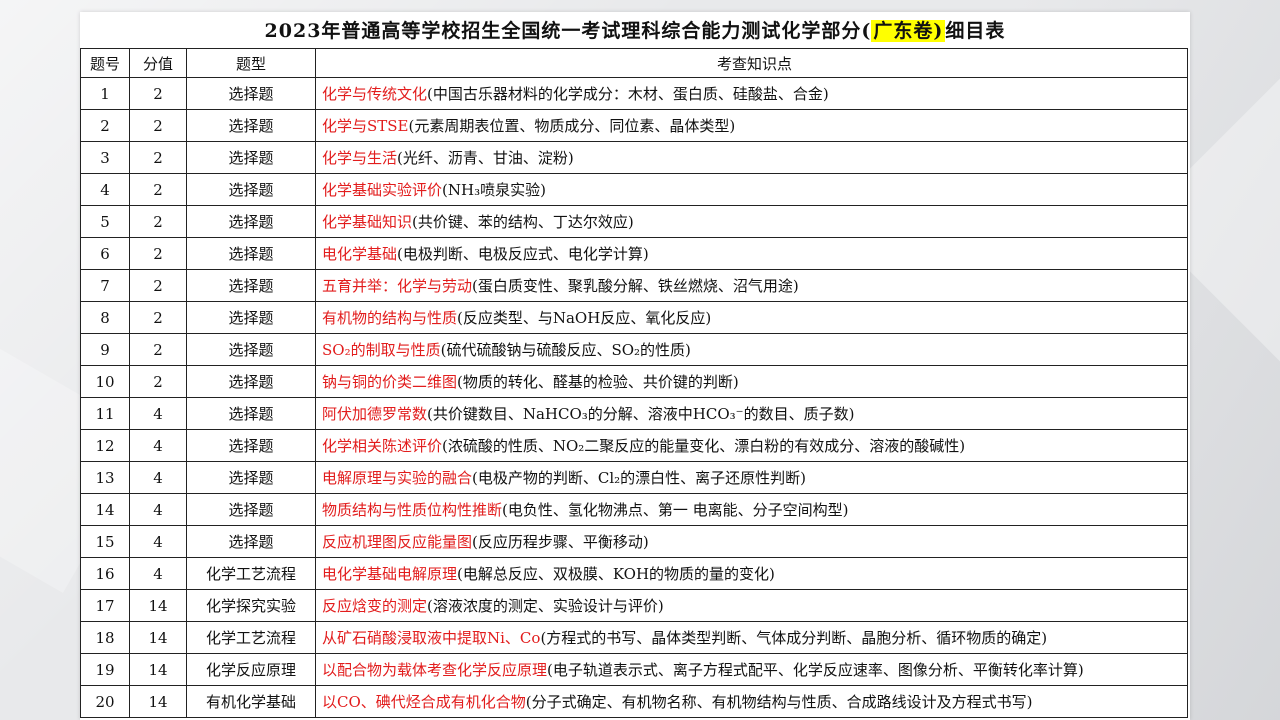 This screenshot has height=720, width=1280. What do you see at coordinates (523, 254) in the screenshot?
I see `topic-detail: (电极判断、电极反应式、电化学计算)` at bounding box center [523, 254].